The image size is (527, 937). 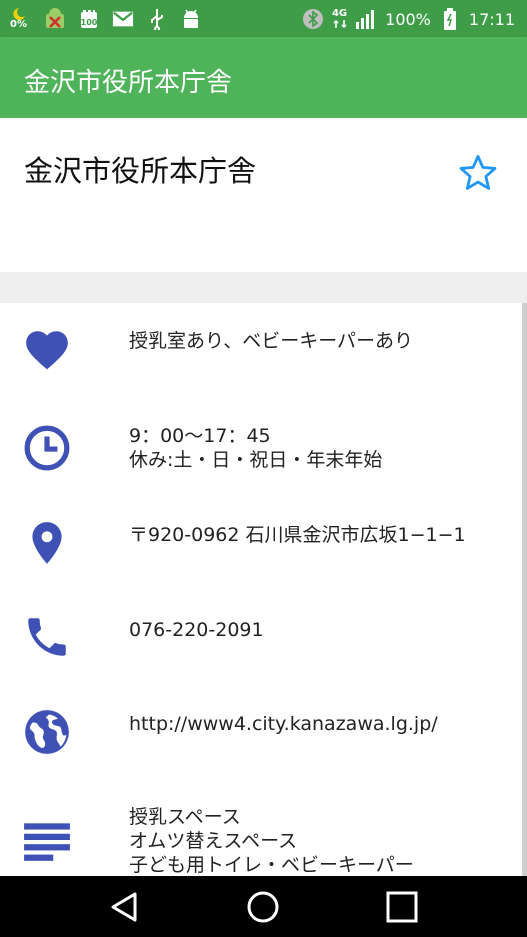 What do you see at coordinates (123, 19) in the screenshot?
I see `gmail-icon` at bounding box center [123, 19].